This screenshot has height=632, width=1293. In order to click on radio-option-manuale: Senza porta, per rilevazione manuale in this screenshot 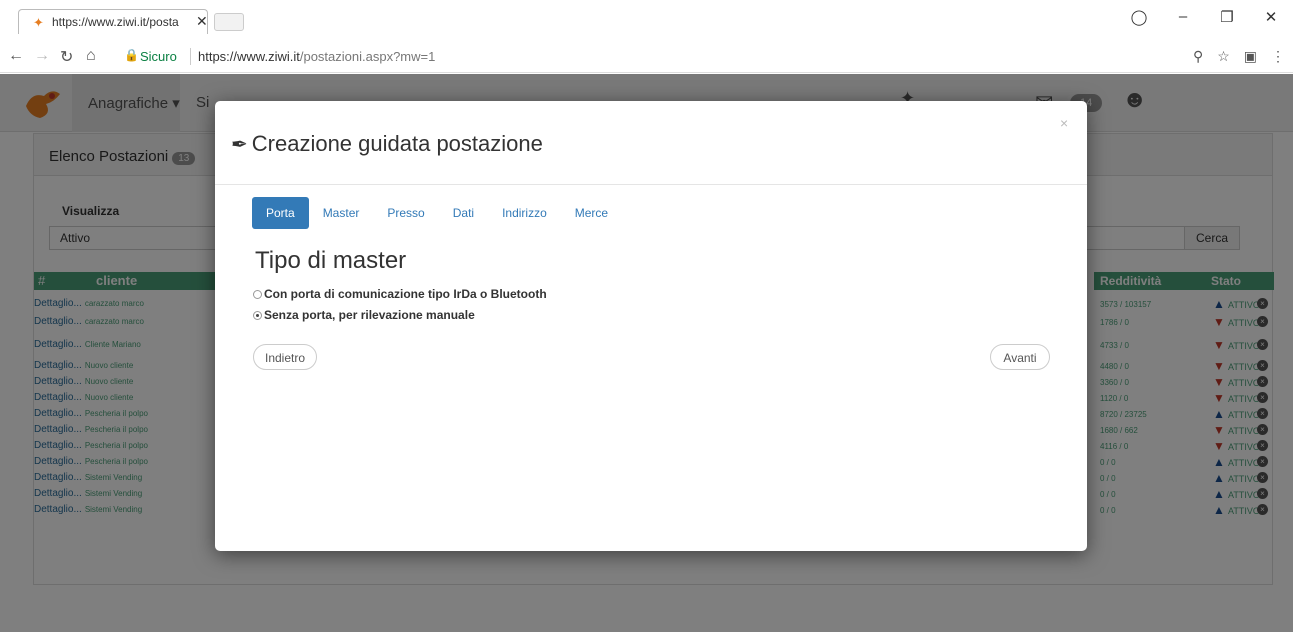, I will do `click(364, 315)`.